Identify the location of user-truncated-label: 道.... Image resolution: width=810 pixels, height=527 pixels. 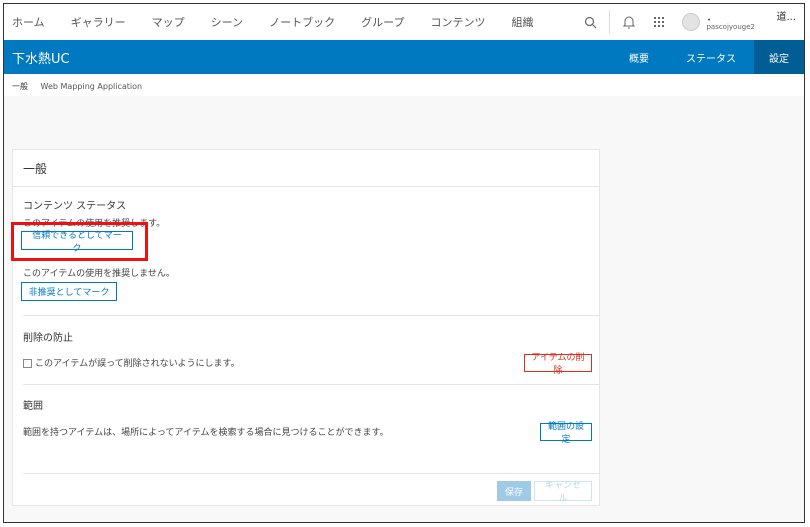
(786, 15).